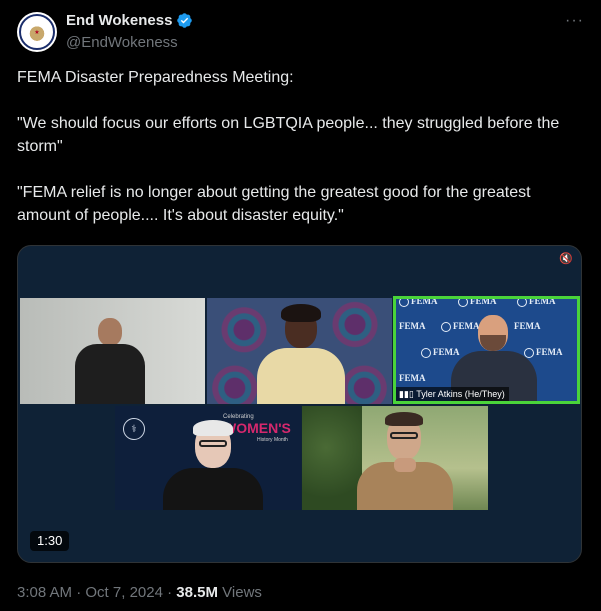 The width and height of the screenshot is (601, 611). Describe the element at coordinates (185, 20) in the screenshot. I see `verified-badge-icon` at that location.